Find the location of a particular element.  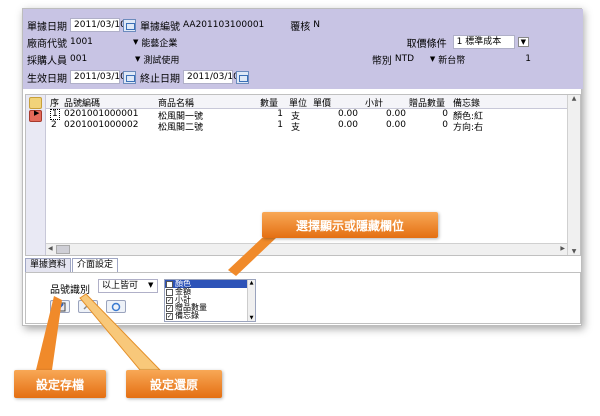

callout-show-hide-columns: 選擇顯示或隱藏欄位 is located at coordinates (350, 225).